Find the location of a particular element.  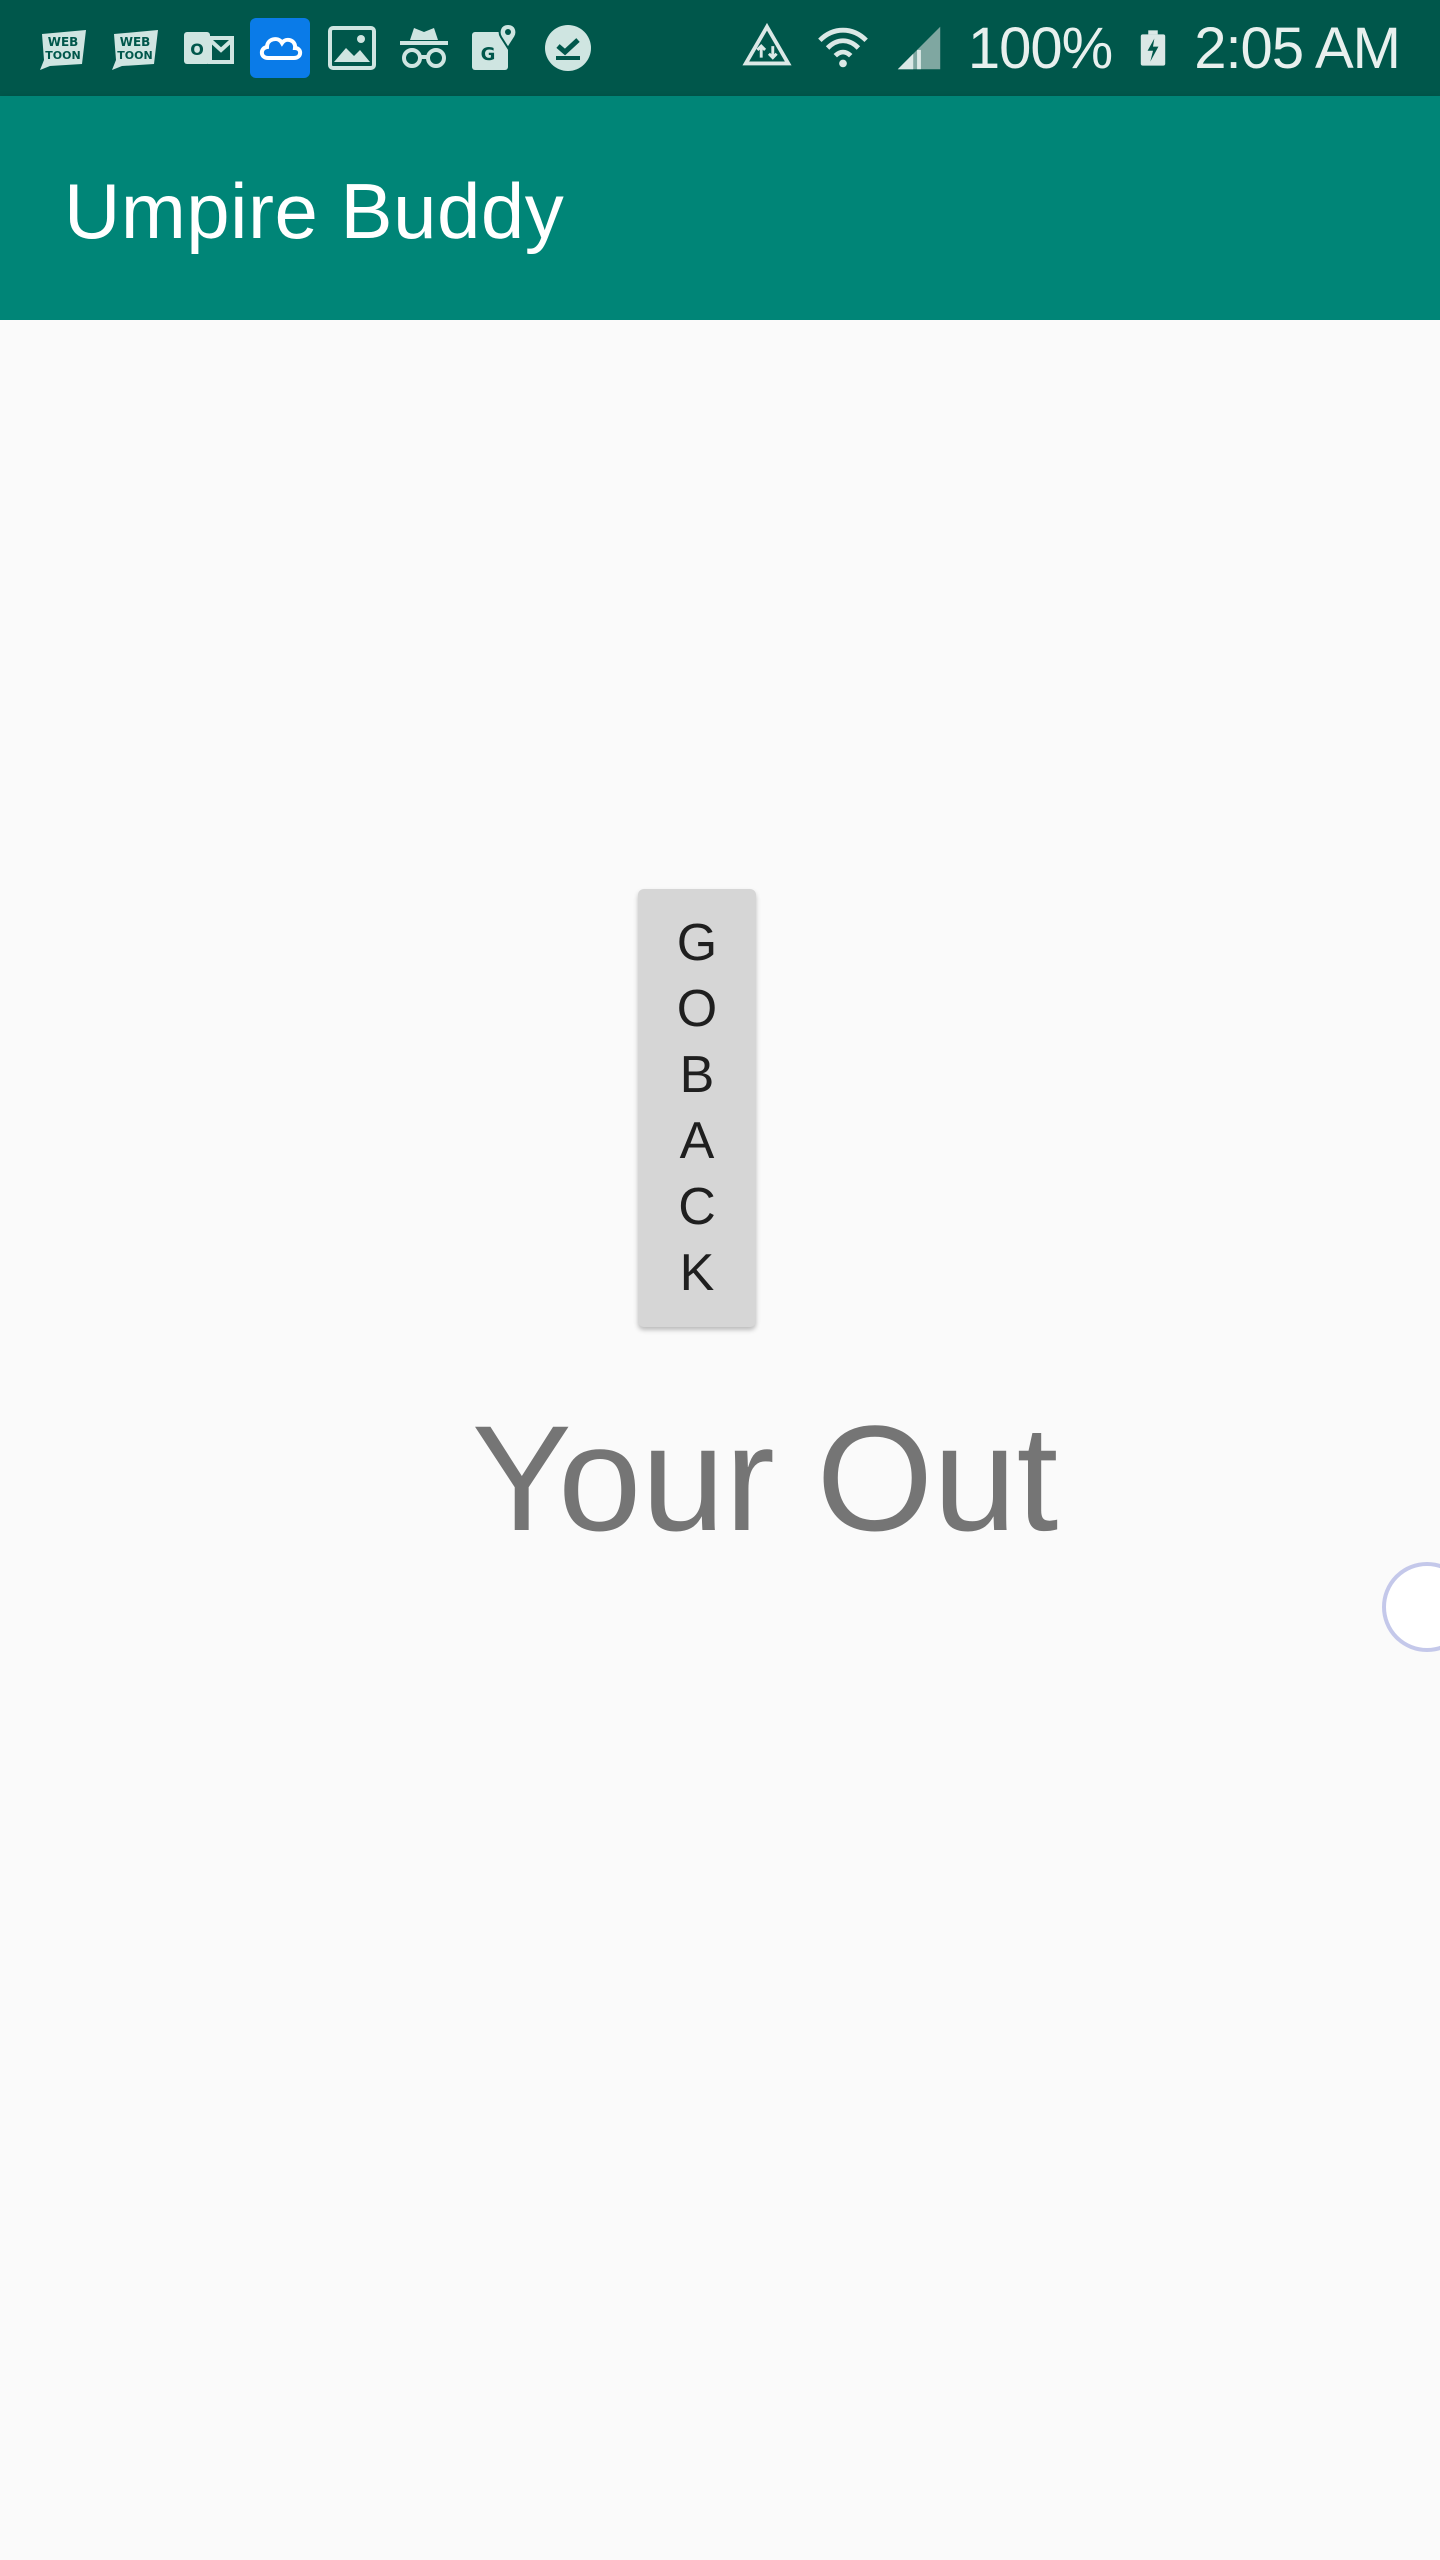

signal-icon is located at coordinates (919, 48).